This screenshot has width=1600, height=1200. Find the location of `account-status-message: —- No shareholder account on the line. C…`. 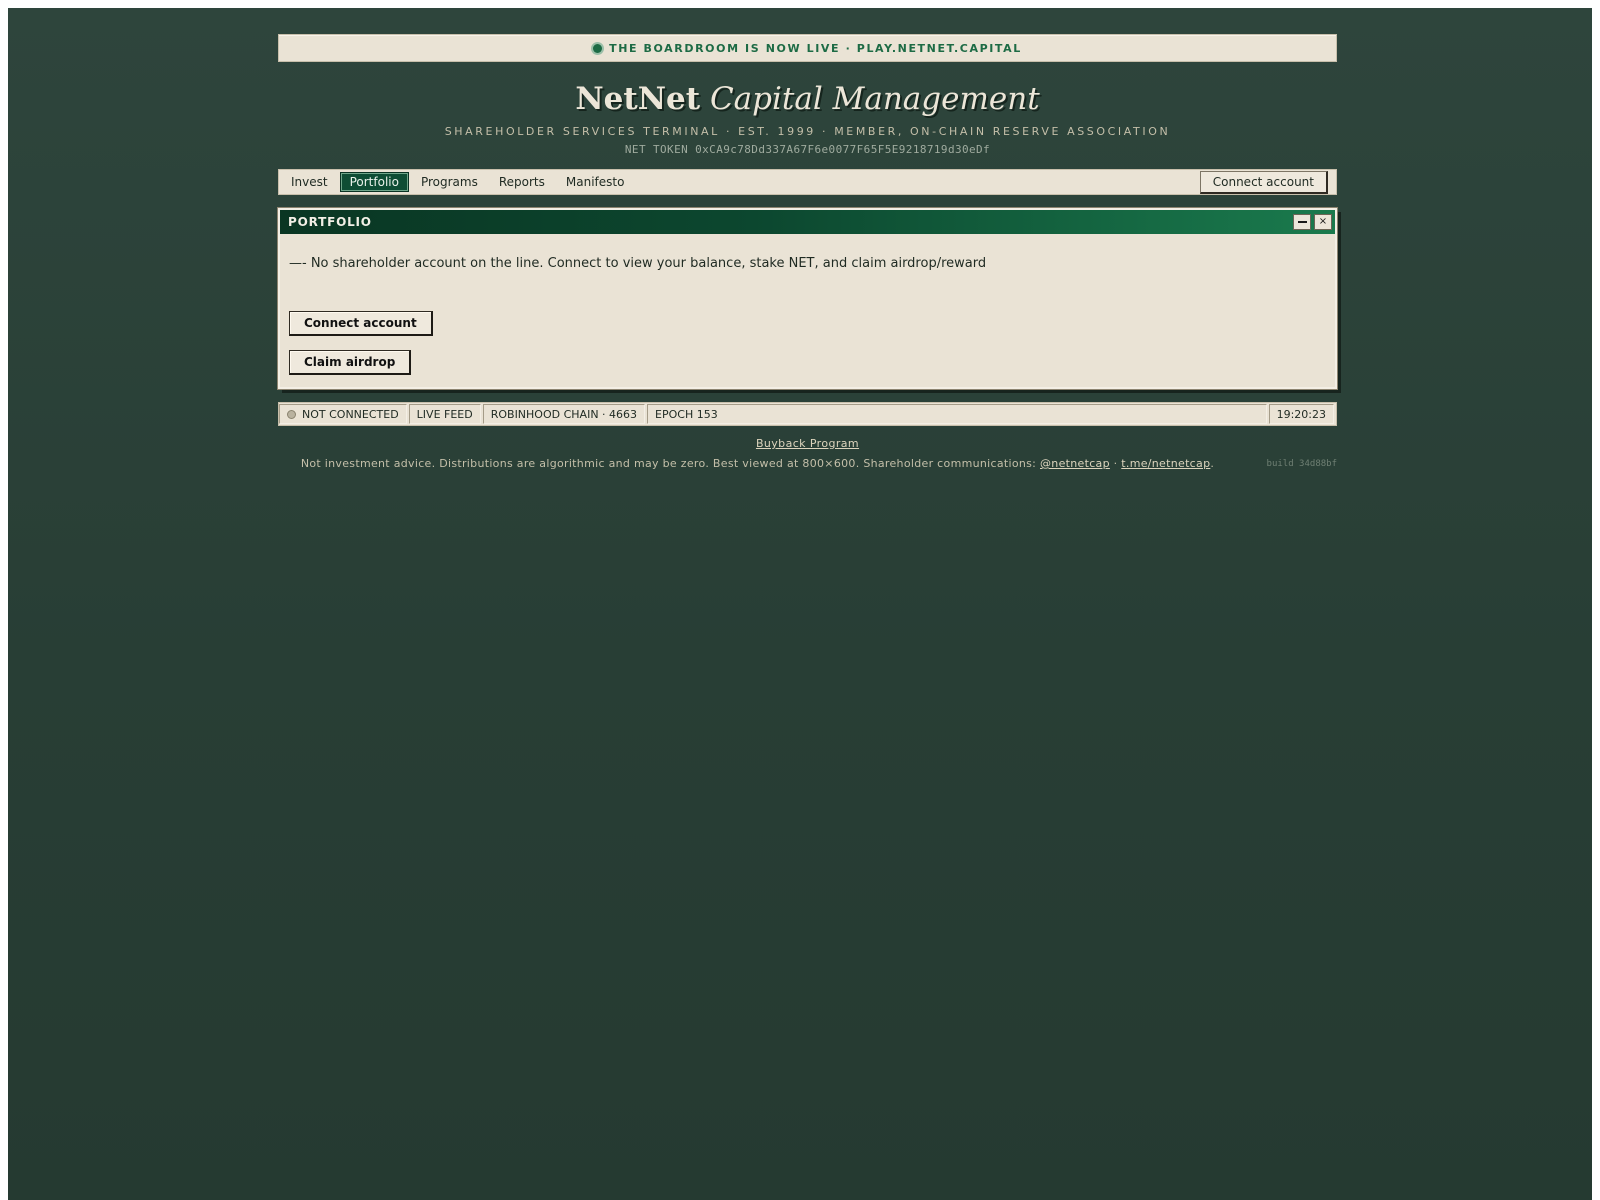

account-status-message: —- No shareholder account on the line. C… is located at coordinates (638, 263).